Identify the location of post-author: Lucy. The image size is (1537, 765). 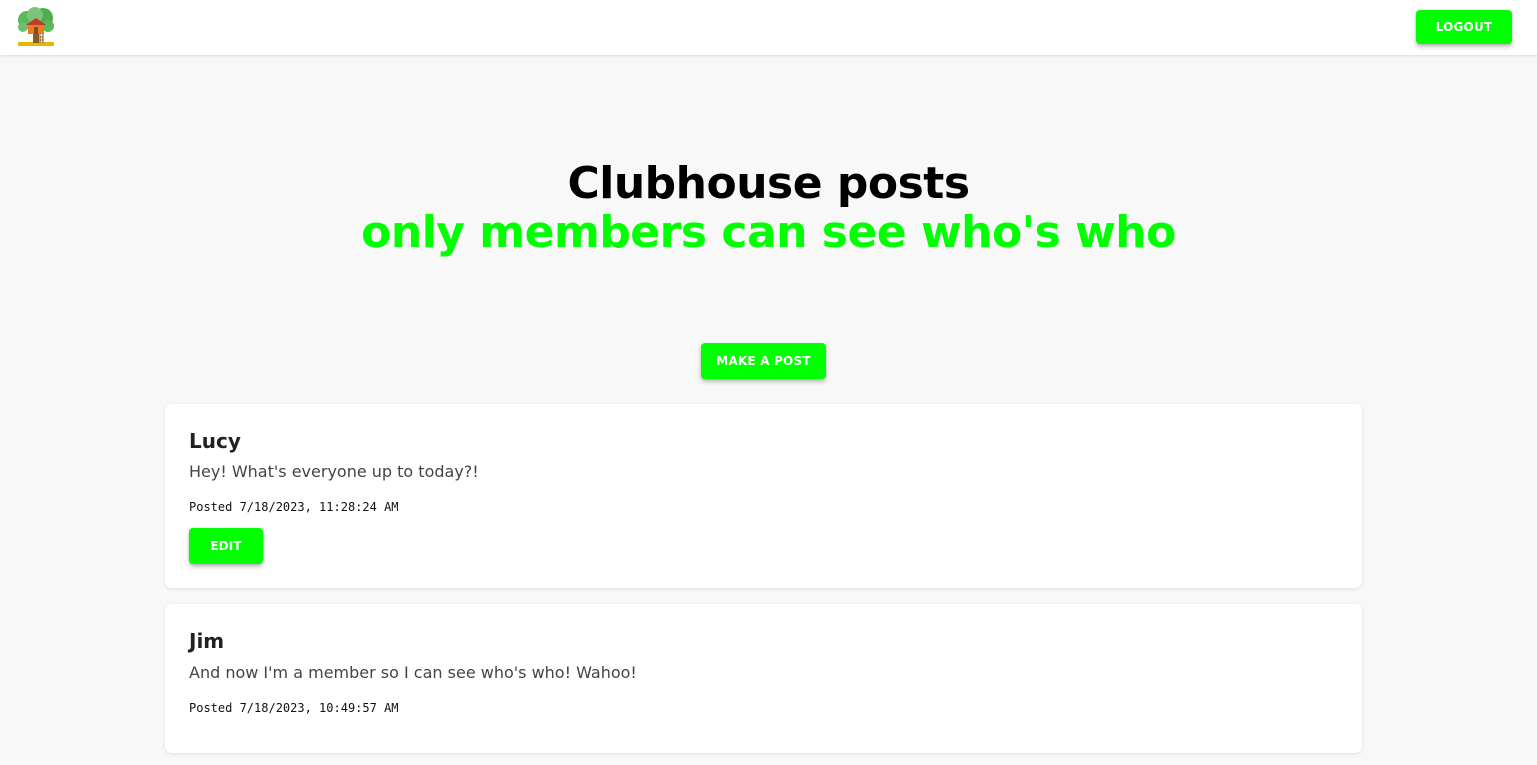
(215, 441).